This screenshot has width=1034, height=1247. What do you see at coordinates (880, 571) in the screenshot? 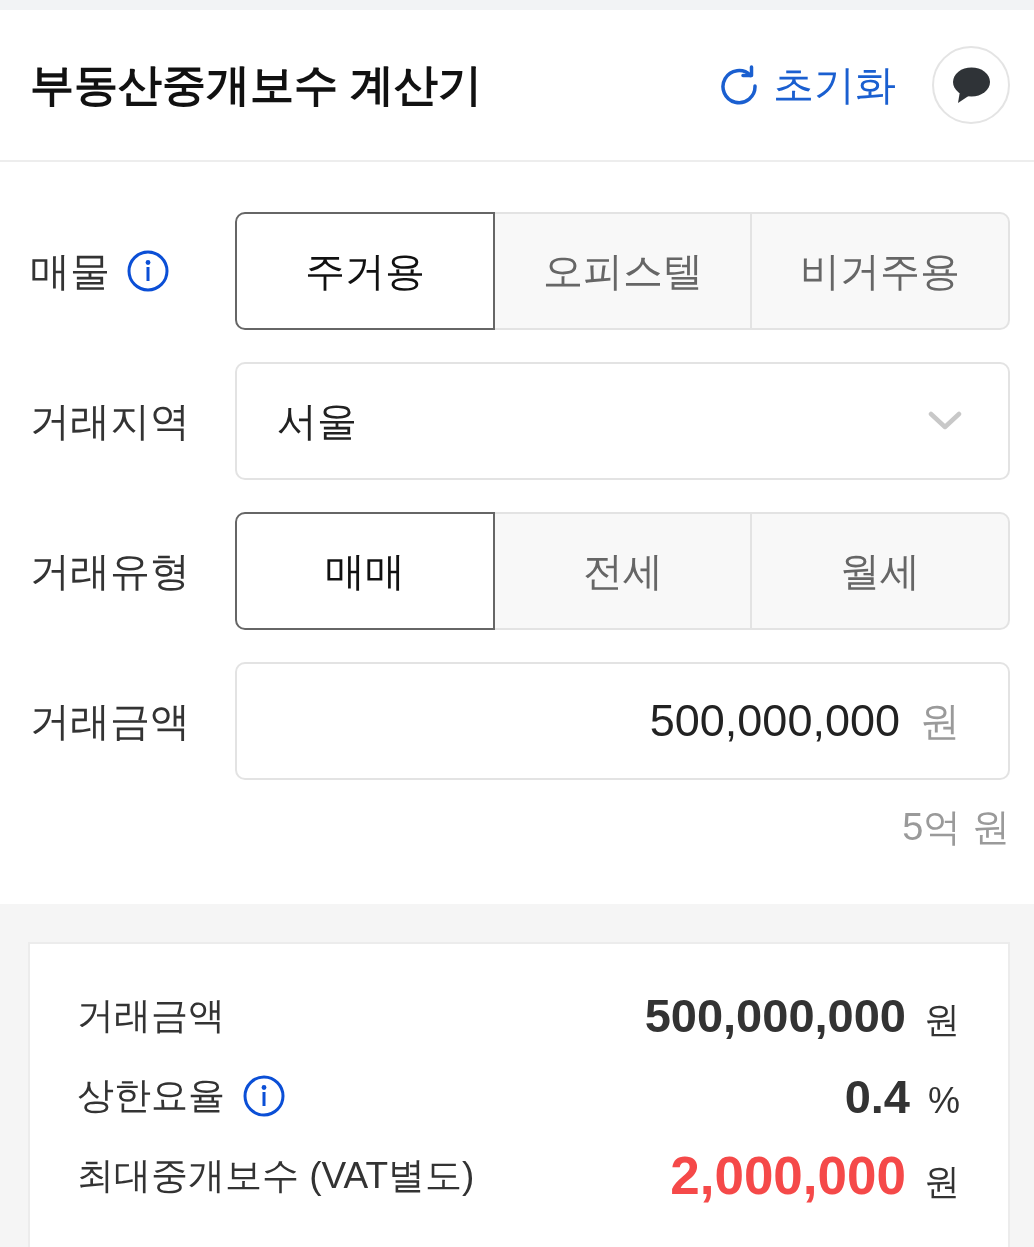
I see `option-tab: 월세` at bounding box center [880, 571].